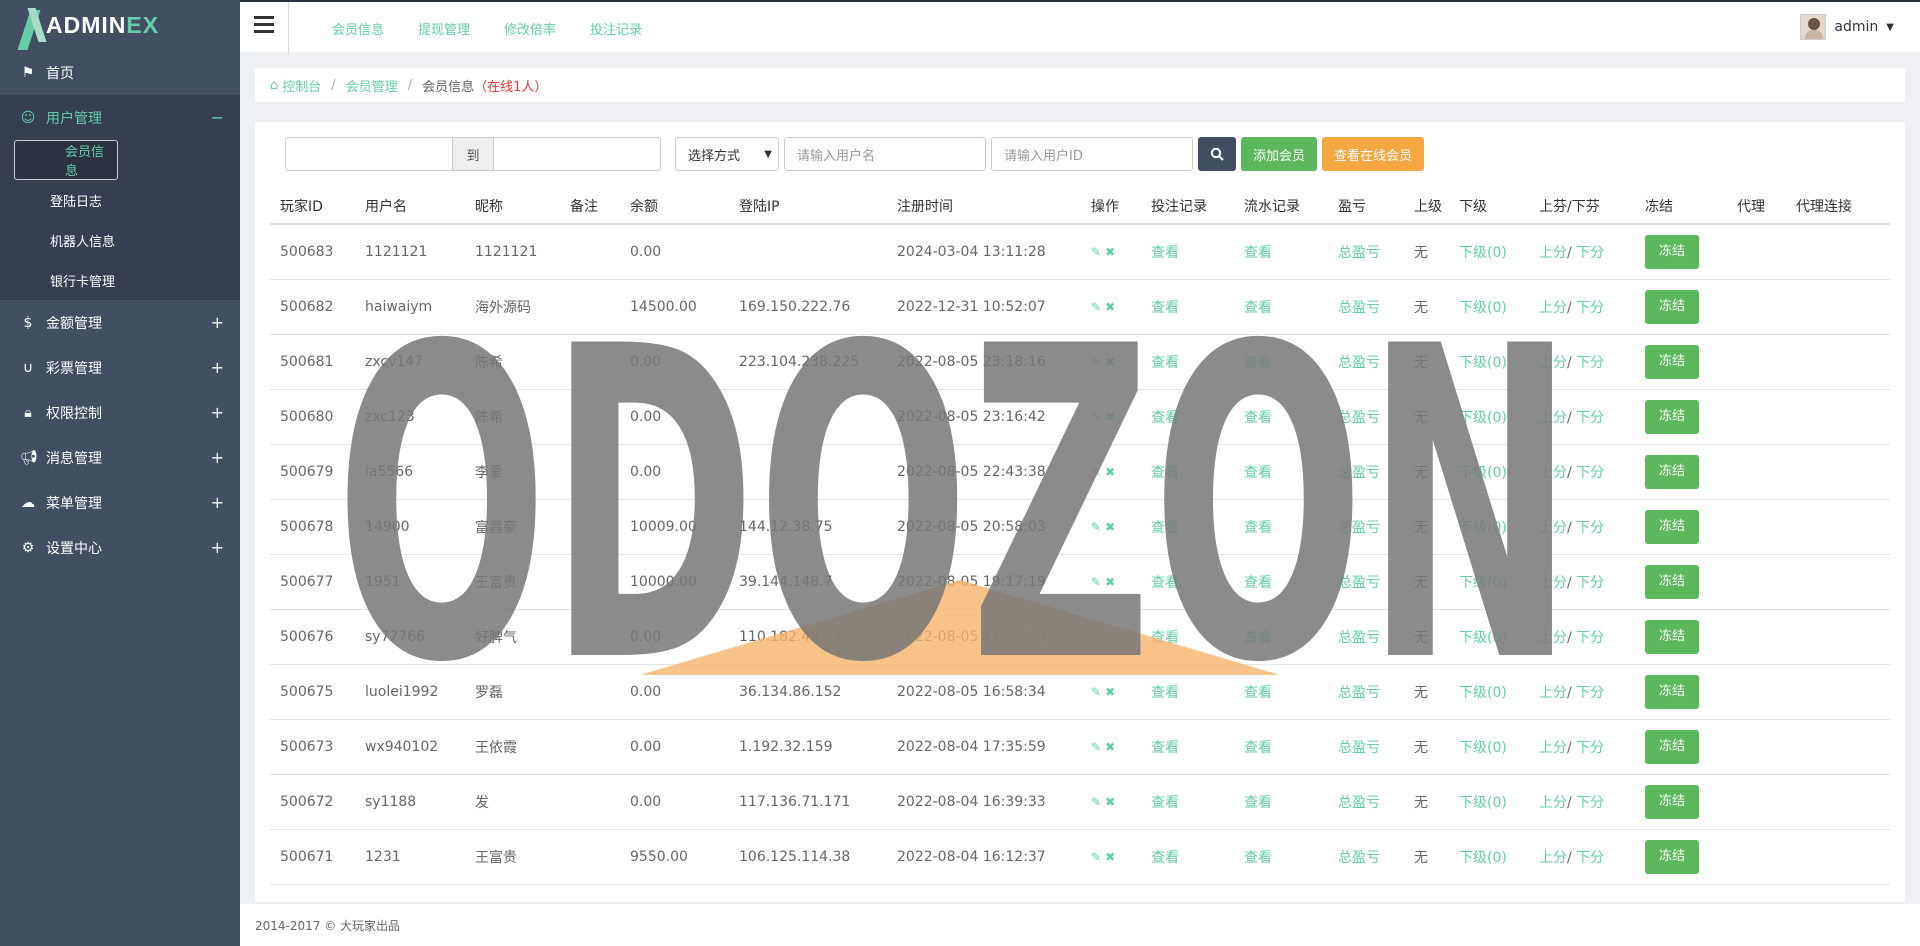 The height and width of the screenshot is (946, 1920). I want to click on start-date-input, so click(369, 154).